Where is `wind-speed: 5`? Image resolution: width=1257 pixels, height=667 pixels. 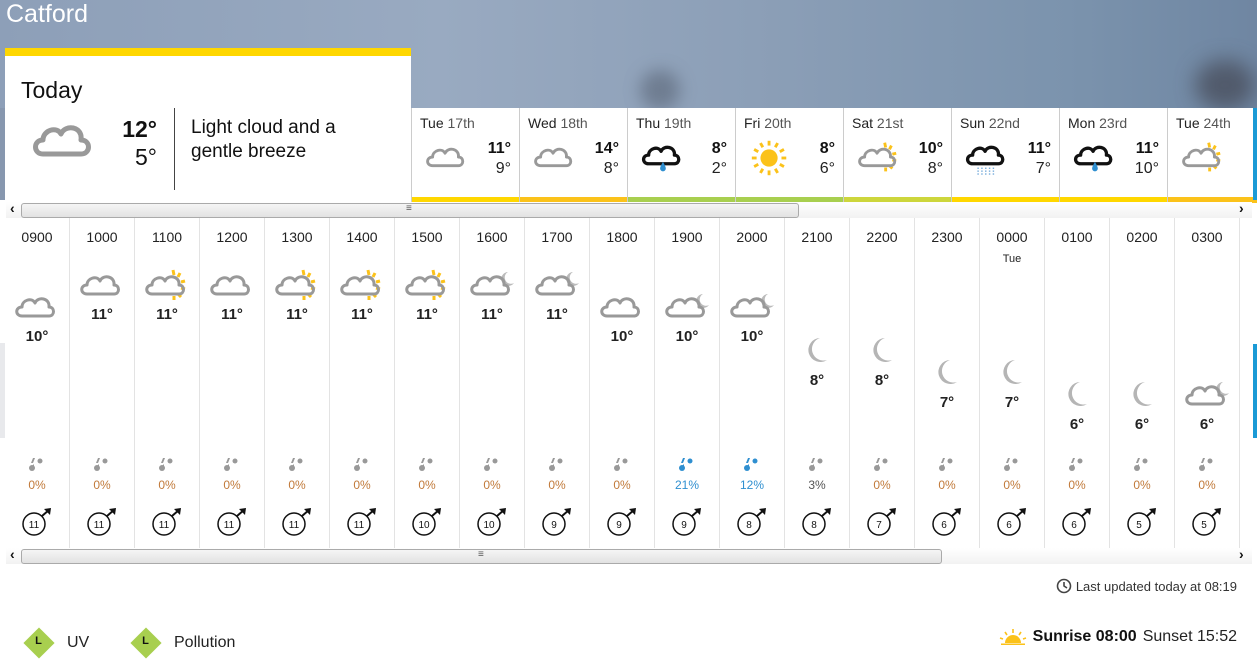 wind-speed: 5 is located at coordinates (1204, 525).